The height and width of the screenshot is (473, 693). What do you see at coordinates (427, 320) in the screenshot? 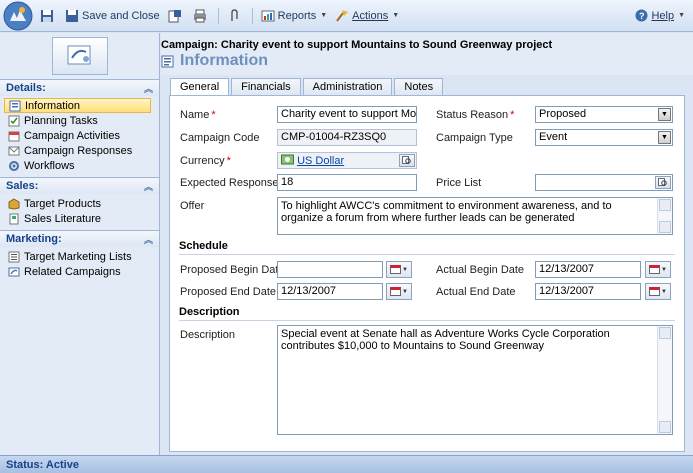
I see `section-divider` at bounding box center [427, 320].